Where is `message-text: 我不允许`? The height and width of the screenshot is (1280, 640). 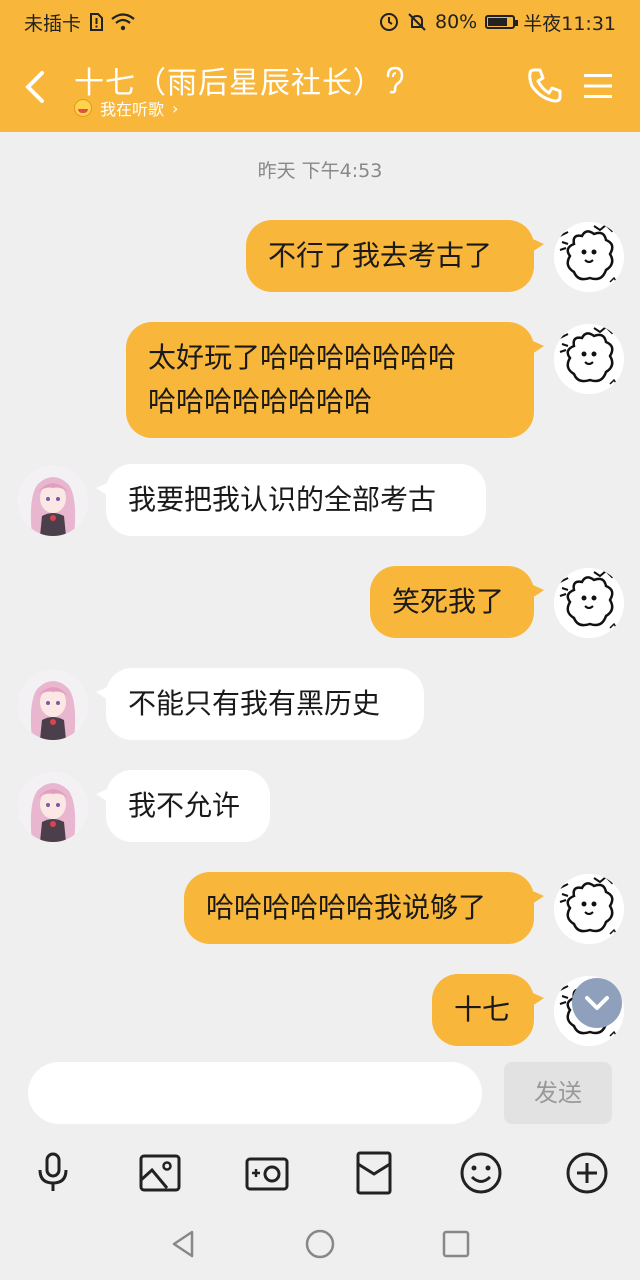 message-text: 我不允许 is located at coordinates (184, 805).